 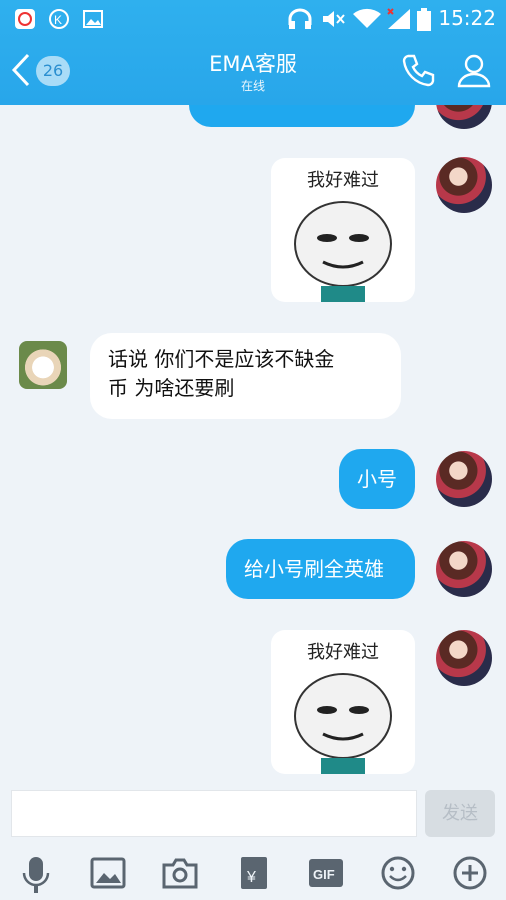 I want to click on k-notification-icon: K, so click(x=59, y=21).